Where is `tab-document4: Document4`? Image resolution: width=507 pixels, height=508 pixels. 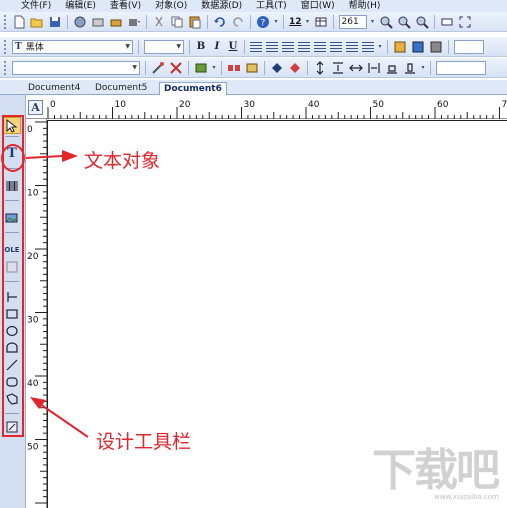
tab-document4: Document4 is located at coordinates (54, 88).